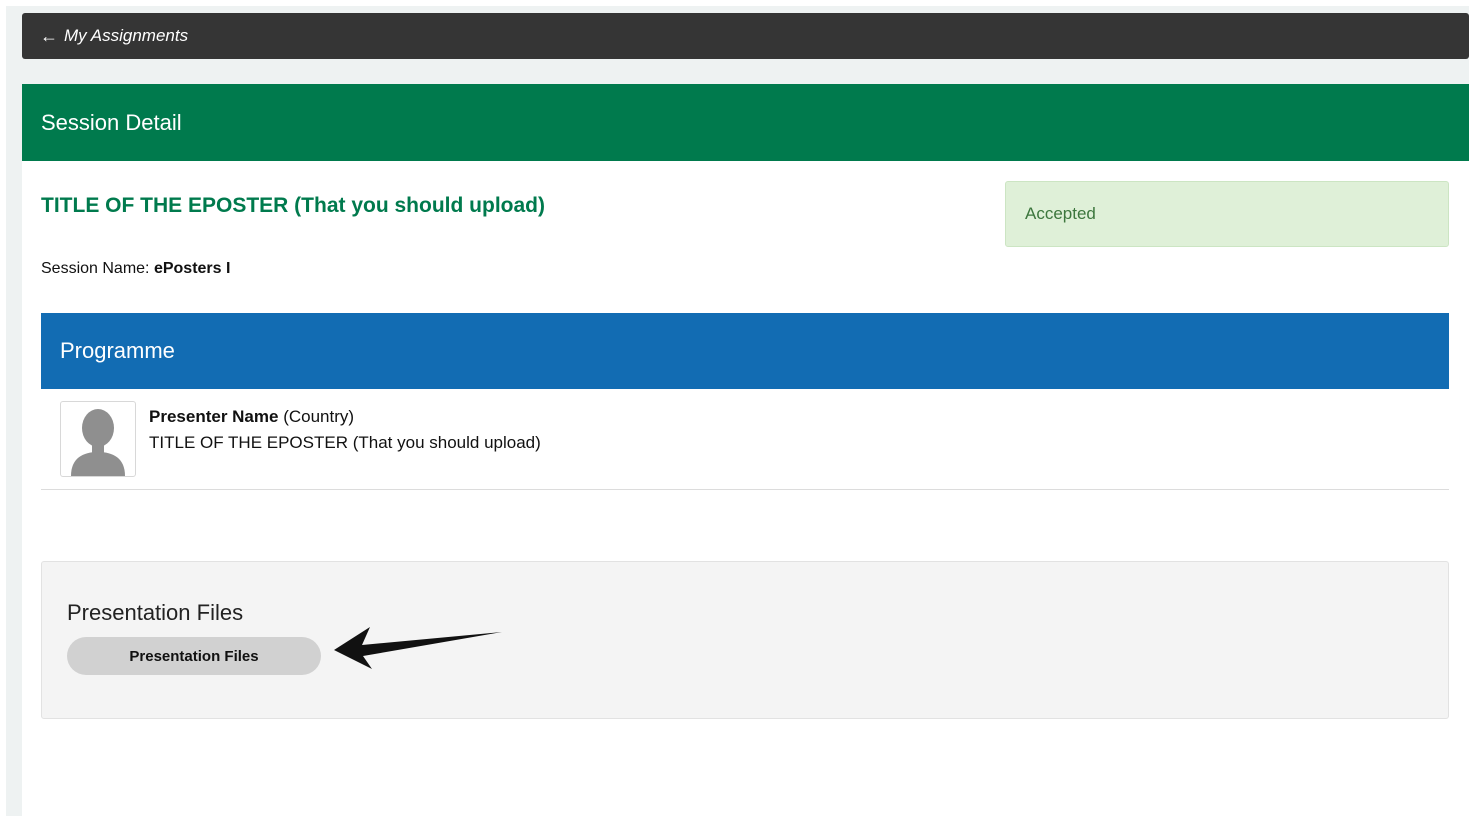 This screenshot has width=1474, height=819. Describe the element at coordinates (98, 442) in the screenshot. I see `person-silhouette-icon` at that location.